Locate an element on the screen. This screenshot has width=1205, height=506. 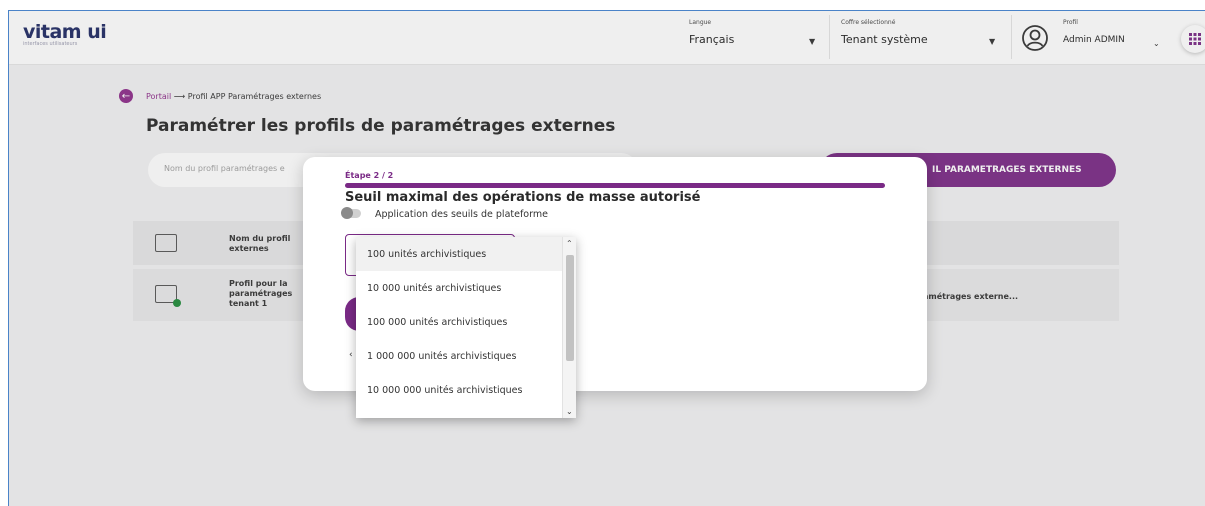
dropdown-option: 10 000 unités archivistiques is located at coordinates (459, 288).